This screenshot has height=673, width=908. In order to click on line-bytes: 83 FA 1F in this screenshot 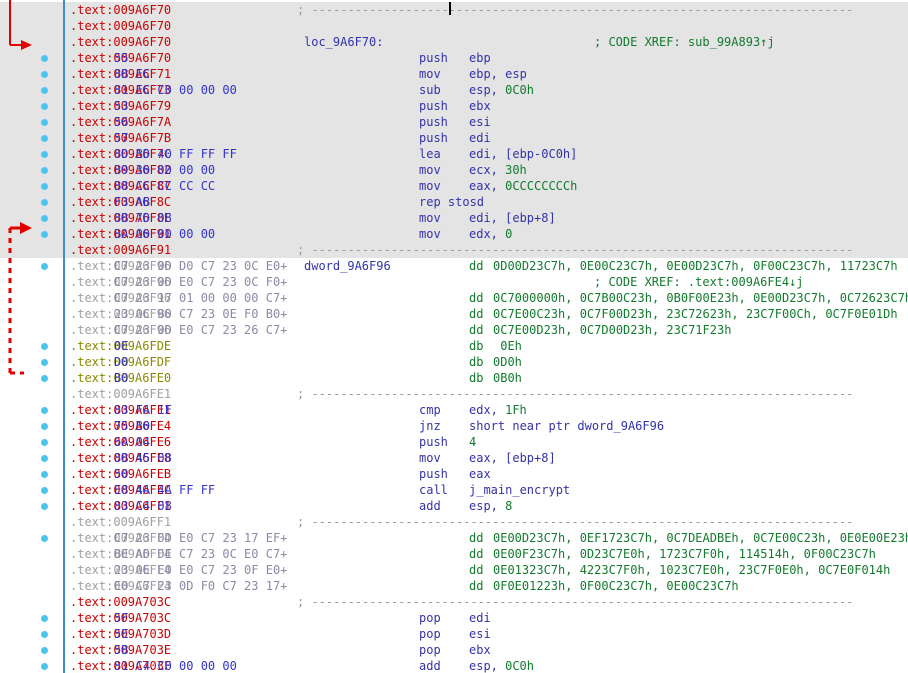, I will do `click(143, 410)`.